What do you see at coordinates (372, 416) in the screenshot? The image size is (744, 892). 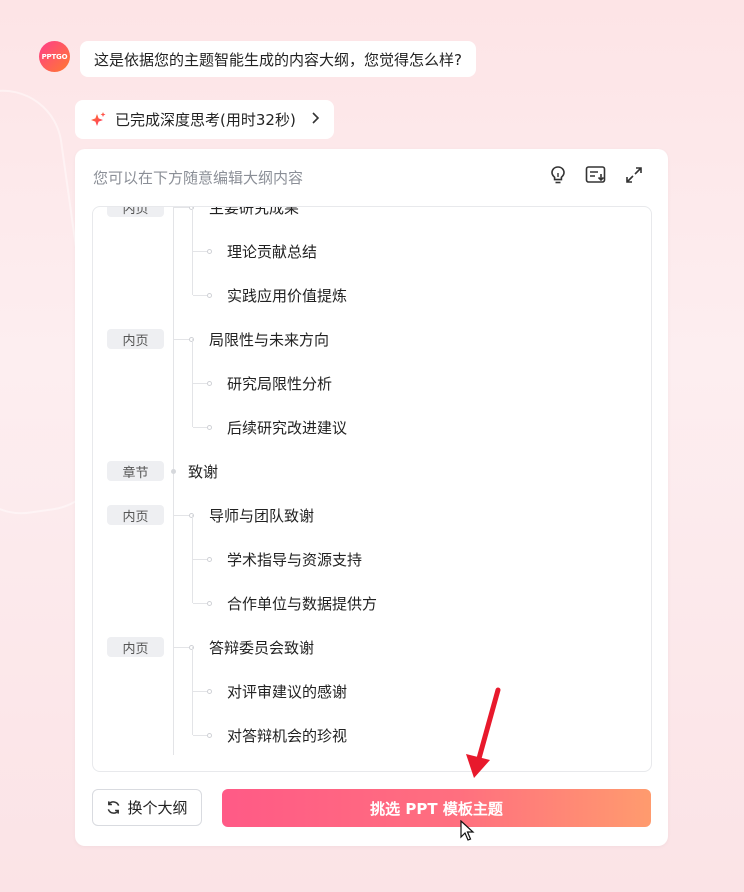 I see `outline-row: 后续研究改进建议` at bounding box center [372, 416].